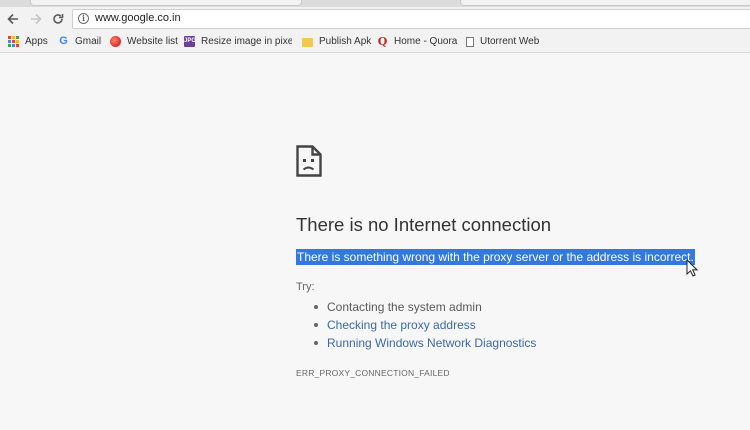  I want to click on website-list-icon, so click(115, 41).